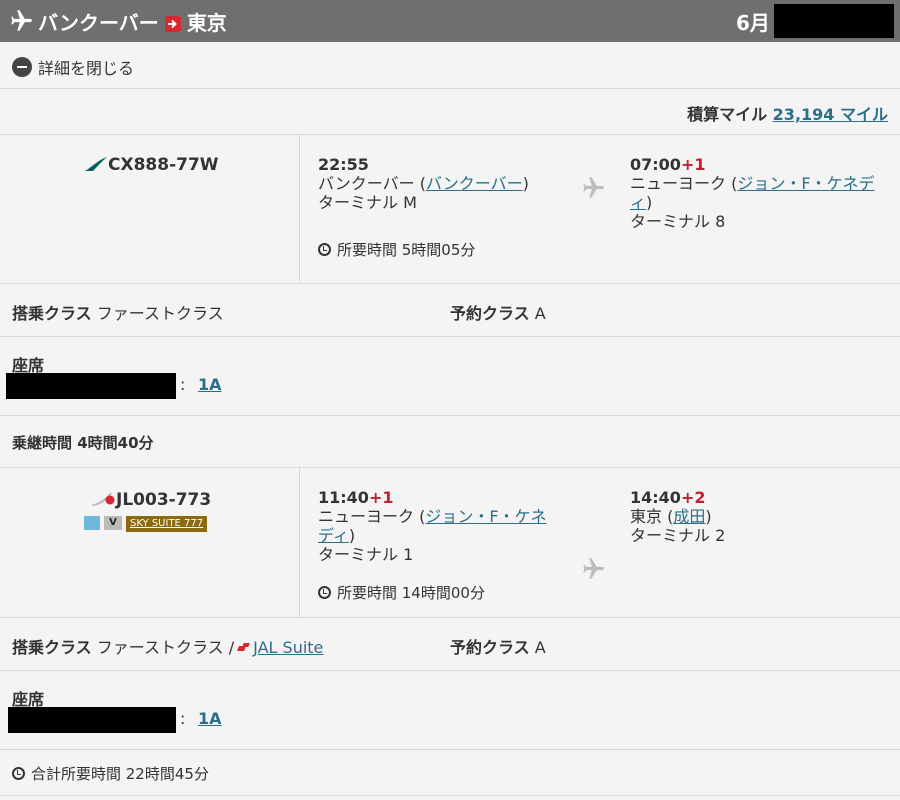  What do you see at coordinates (366, 554) in the screenshot?
I see `departure-terminal: ターミナル 1` at bounding box center [366, 554].